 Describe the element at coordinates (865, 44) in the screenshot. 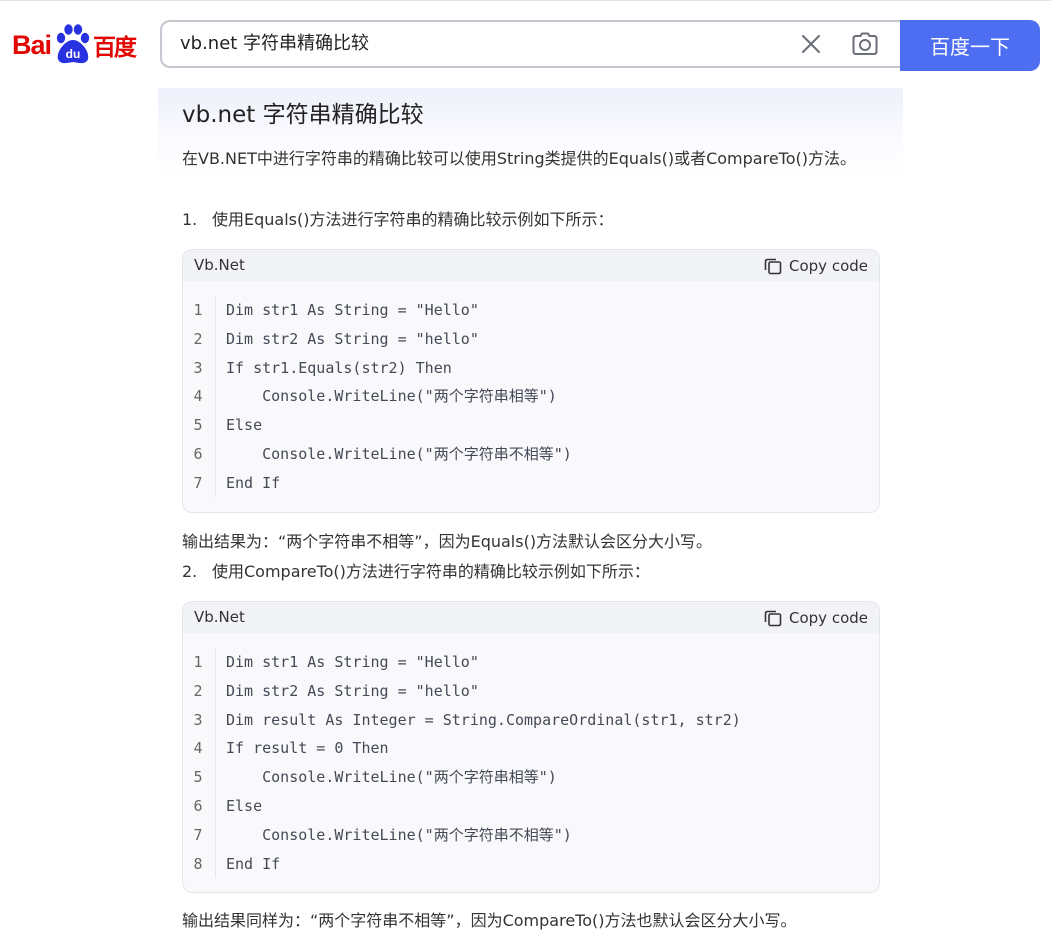

I see `camera-icon` at that location.